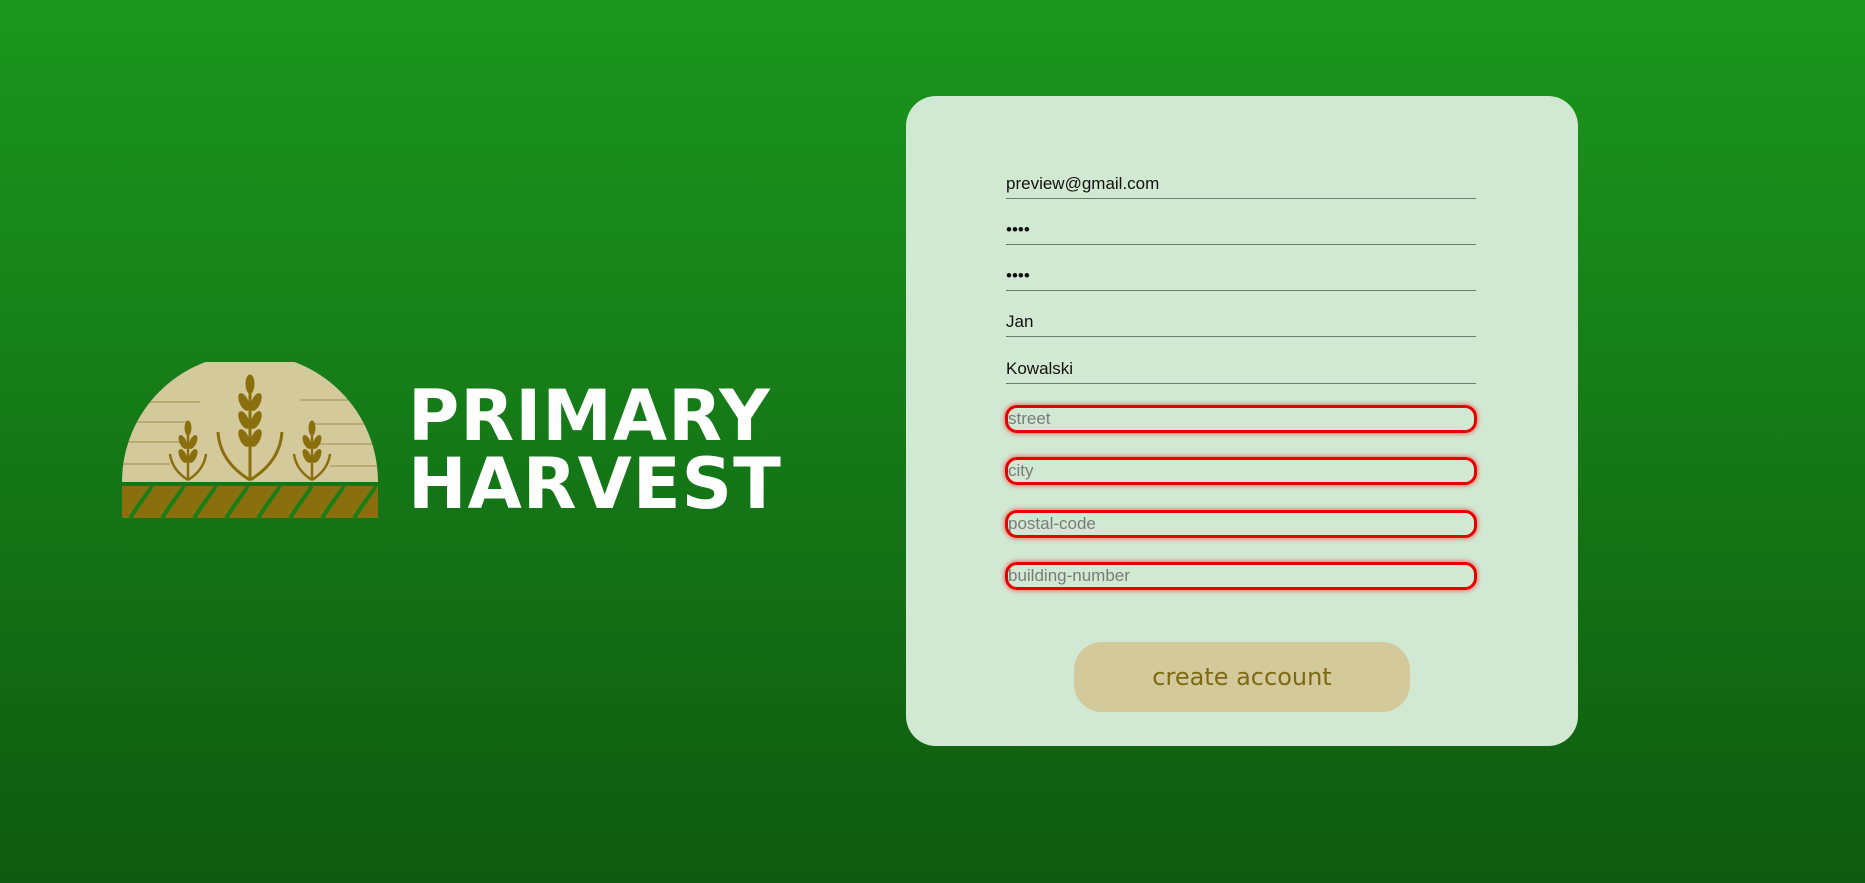  Describe the element at coordinates (250, 441) in the screenshot. I see `wheat-field-icon` at that location.